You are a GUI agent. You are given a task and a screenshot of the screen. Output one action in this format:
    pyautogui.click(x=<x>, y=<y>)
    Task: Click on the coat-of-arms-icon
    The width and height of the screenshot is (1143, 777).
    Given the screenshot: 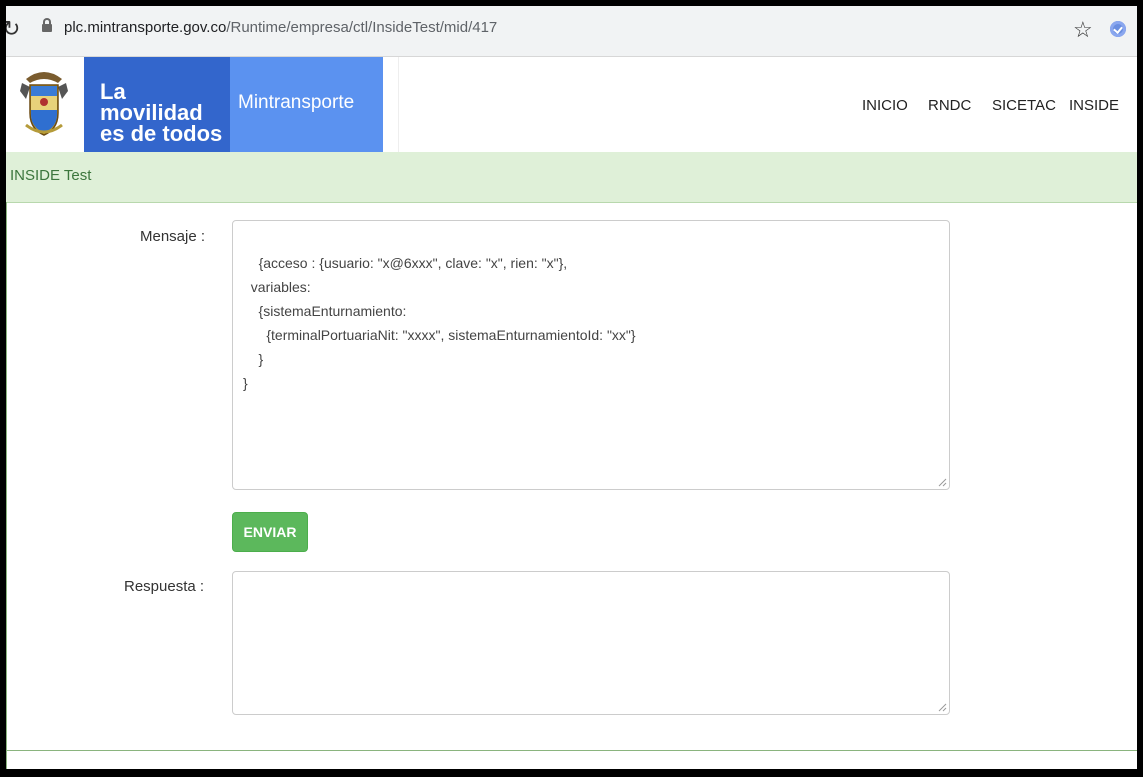 What is the action you would take?
    pyautogui.click(x=44, y=104)
    